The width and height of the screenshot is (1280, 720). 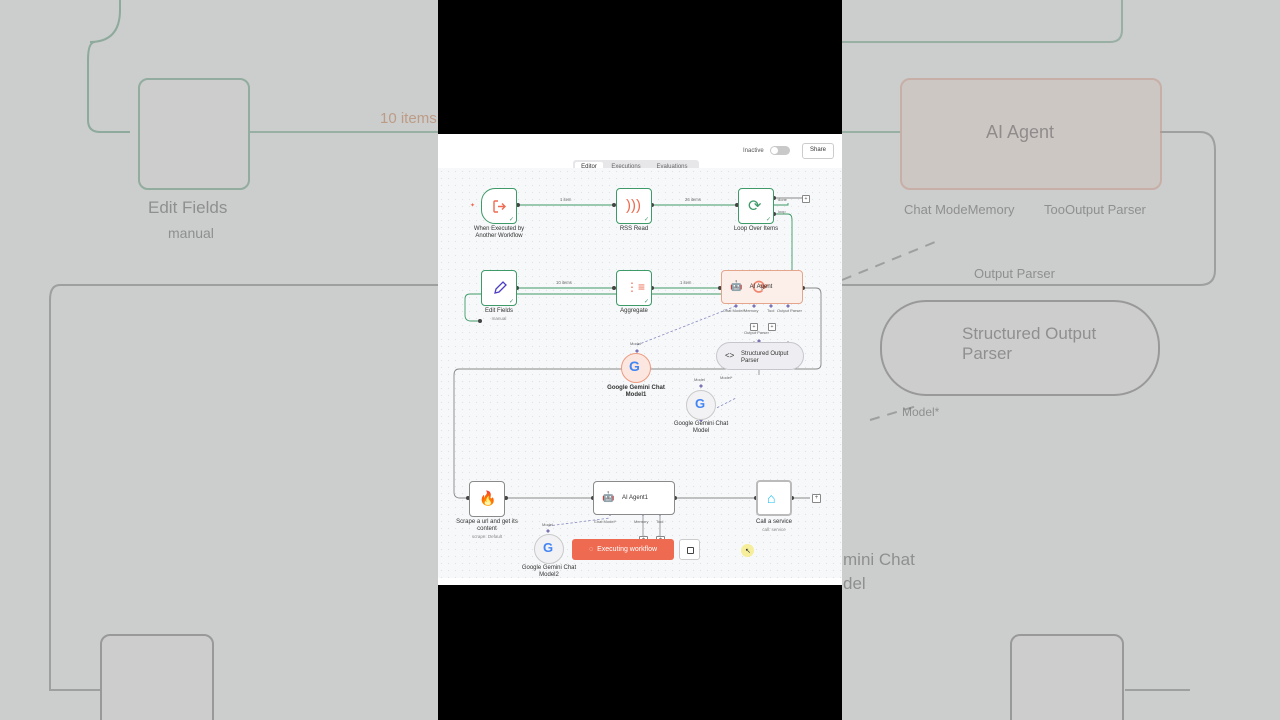 What do you see at coordinates (591, 549) in the screenshot?
I see `spinner-icon: ◌` at bounding box center [591, 549].